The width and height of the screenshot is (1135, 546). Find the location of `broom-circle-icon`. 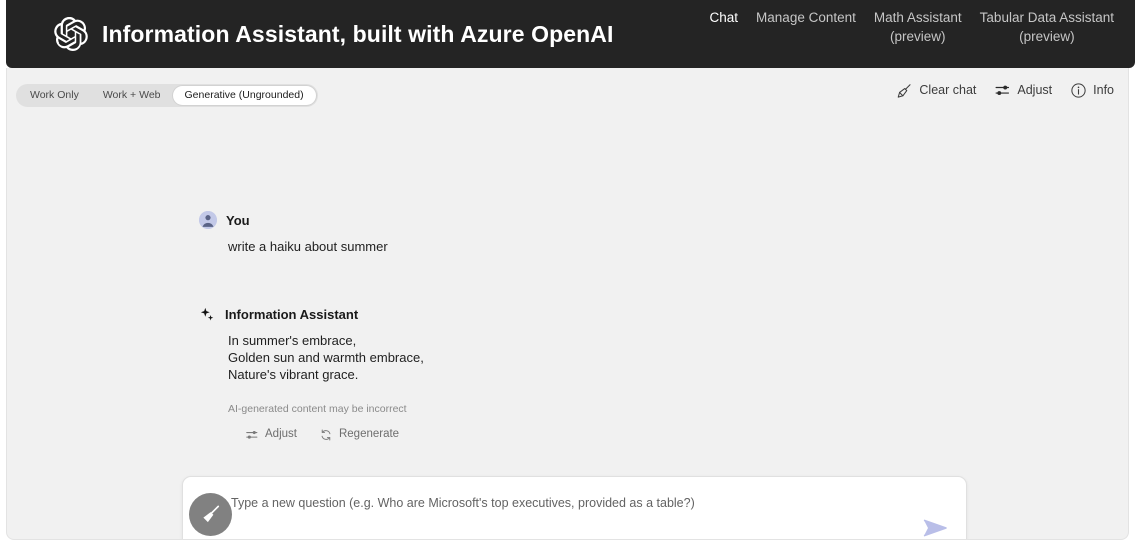

broom-circle-icon is located at coordinates (210, 514).